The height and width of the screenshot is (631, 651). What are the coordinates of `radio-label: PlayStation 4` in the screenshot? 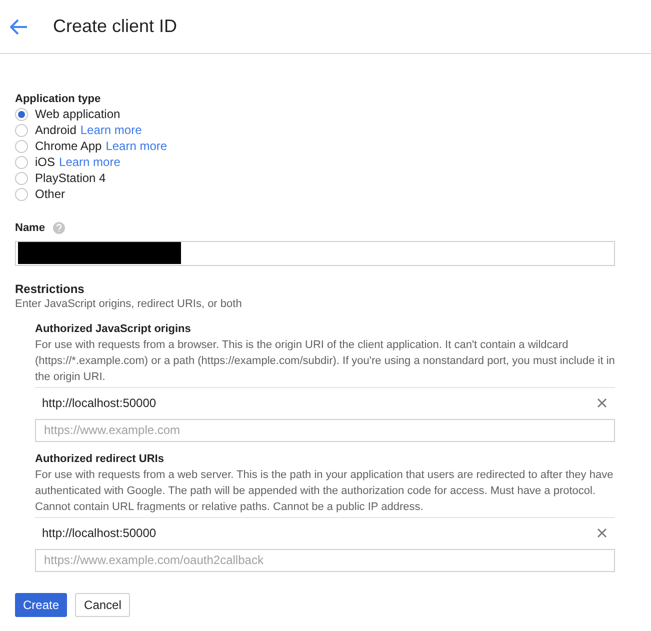 It's located at (70, 178).